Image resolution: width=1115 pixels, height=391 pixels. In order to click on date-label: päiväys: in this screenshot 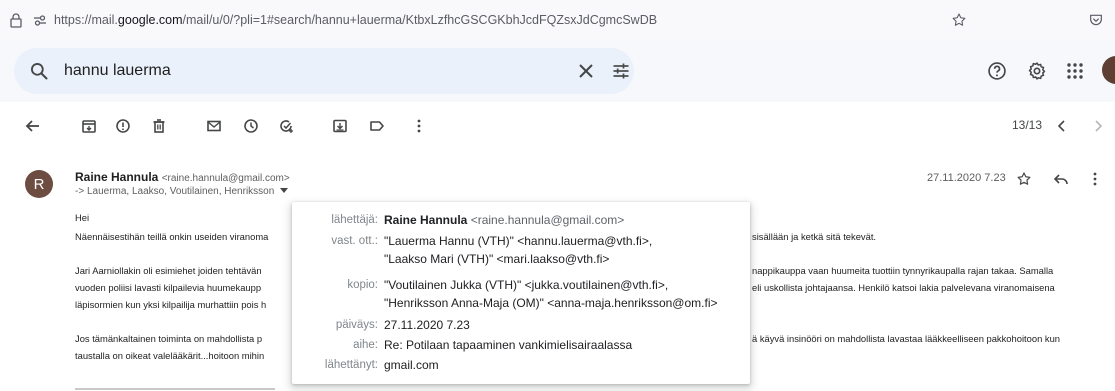, I will do `click(356, 325)`.